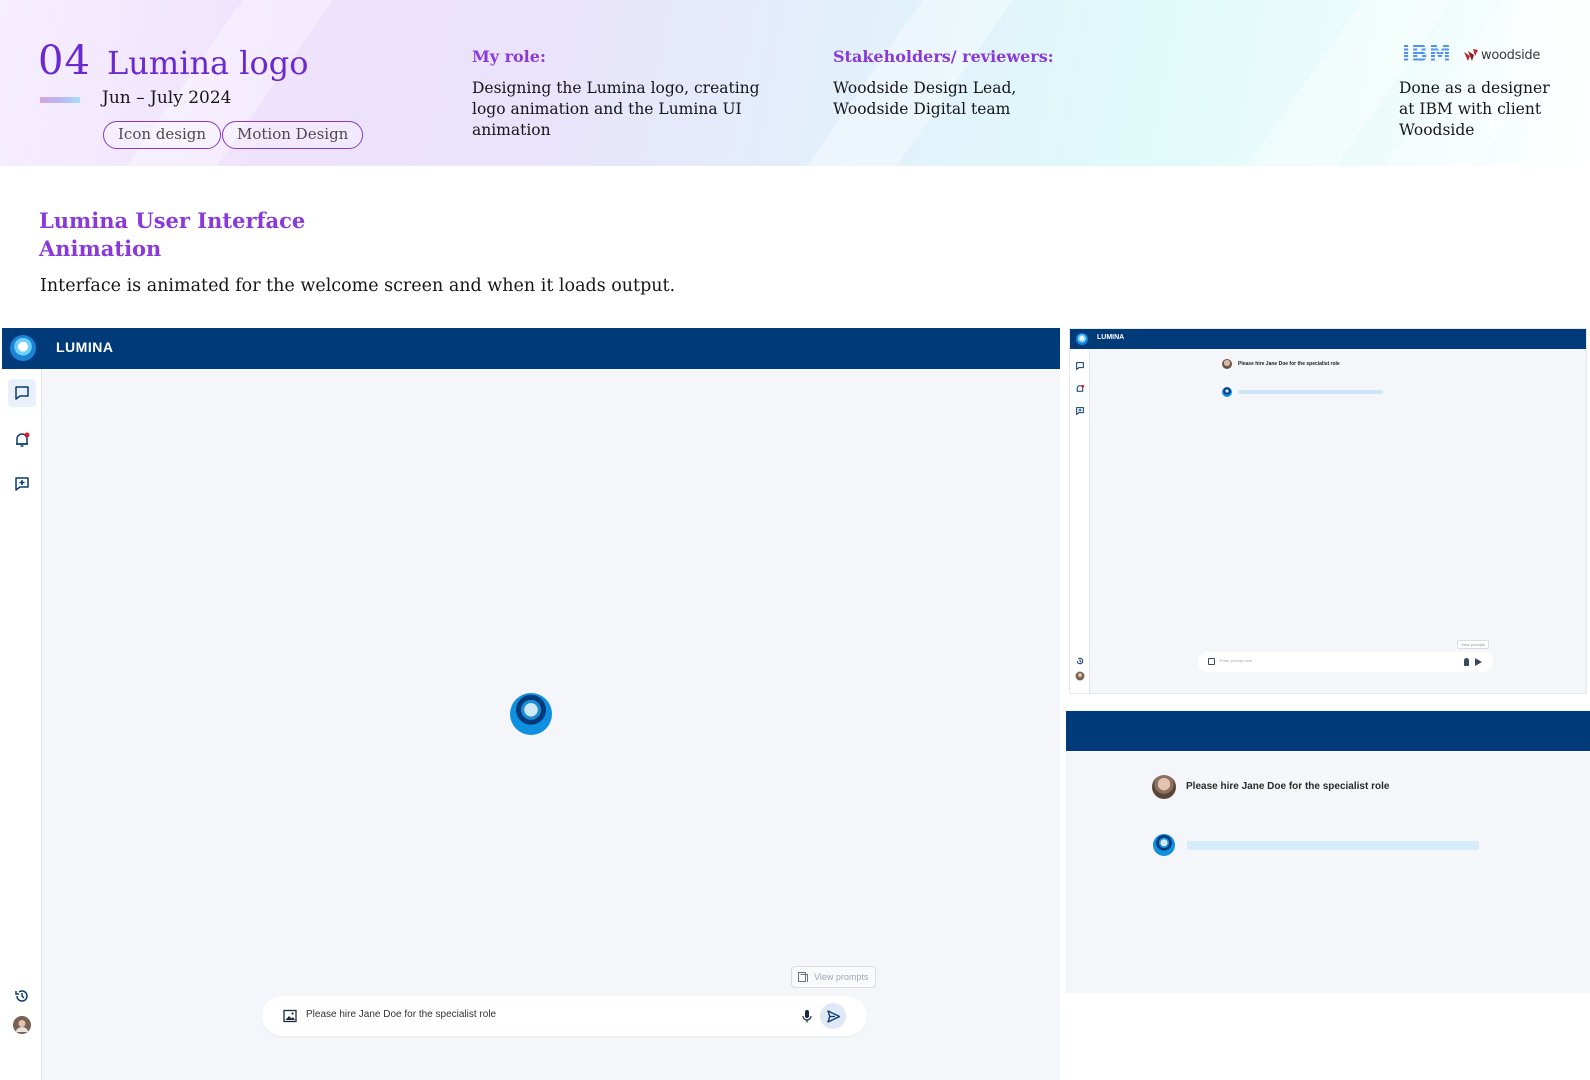 The height and width of the screenshot is (1080, 1590). I want to click on user-avatar, so click(22, 1025).